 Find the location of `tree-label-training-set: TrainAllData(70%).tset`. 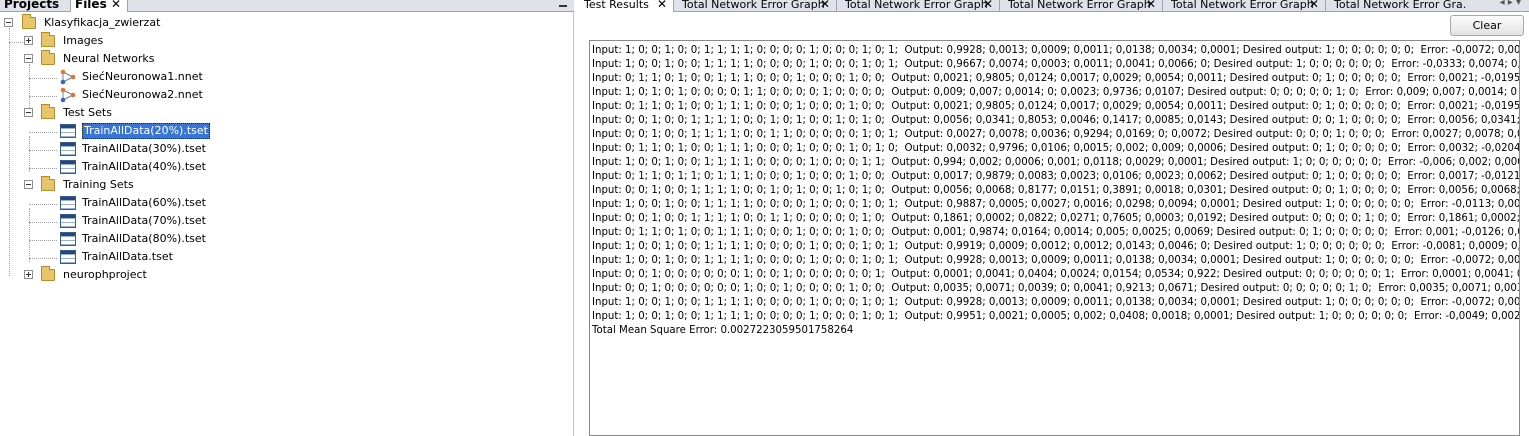

tree-label-training-set: TrainAllData(70%).tset is located at coordinates (144, 220).